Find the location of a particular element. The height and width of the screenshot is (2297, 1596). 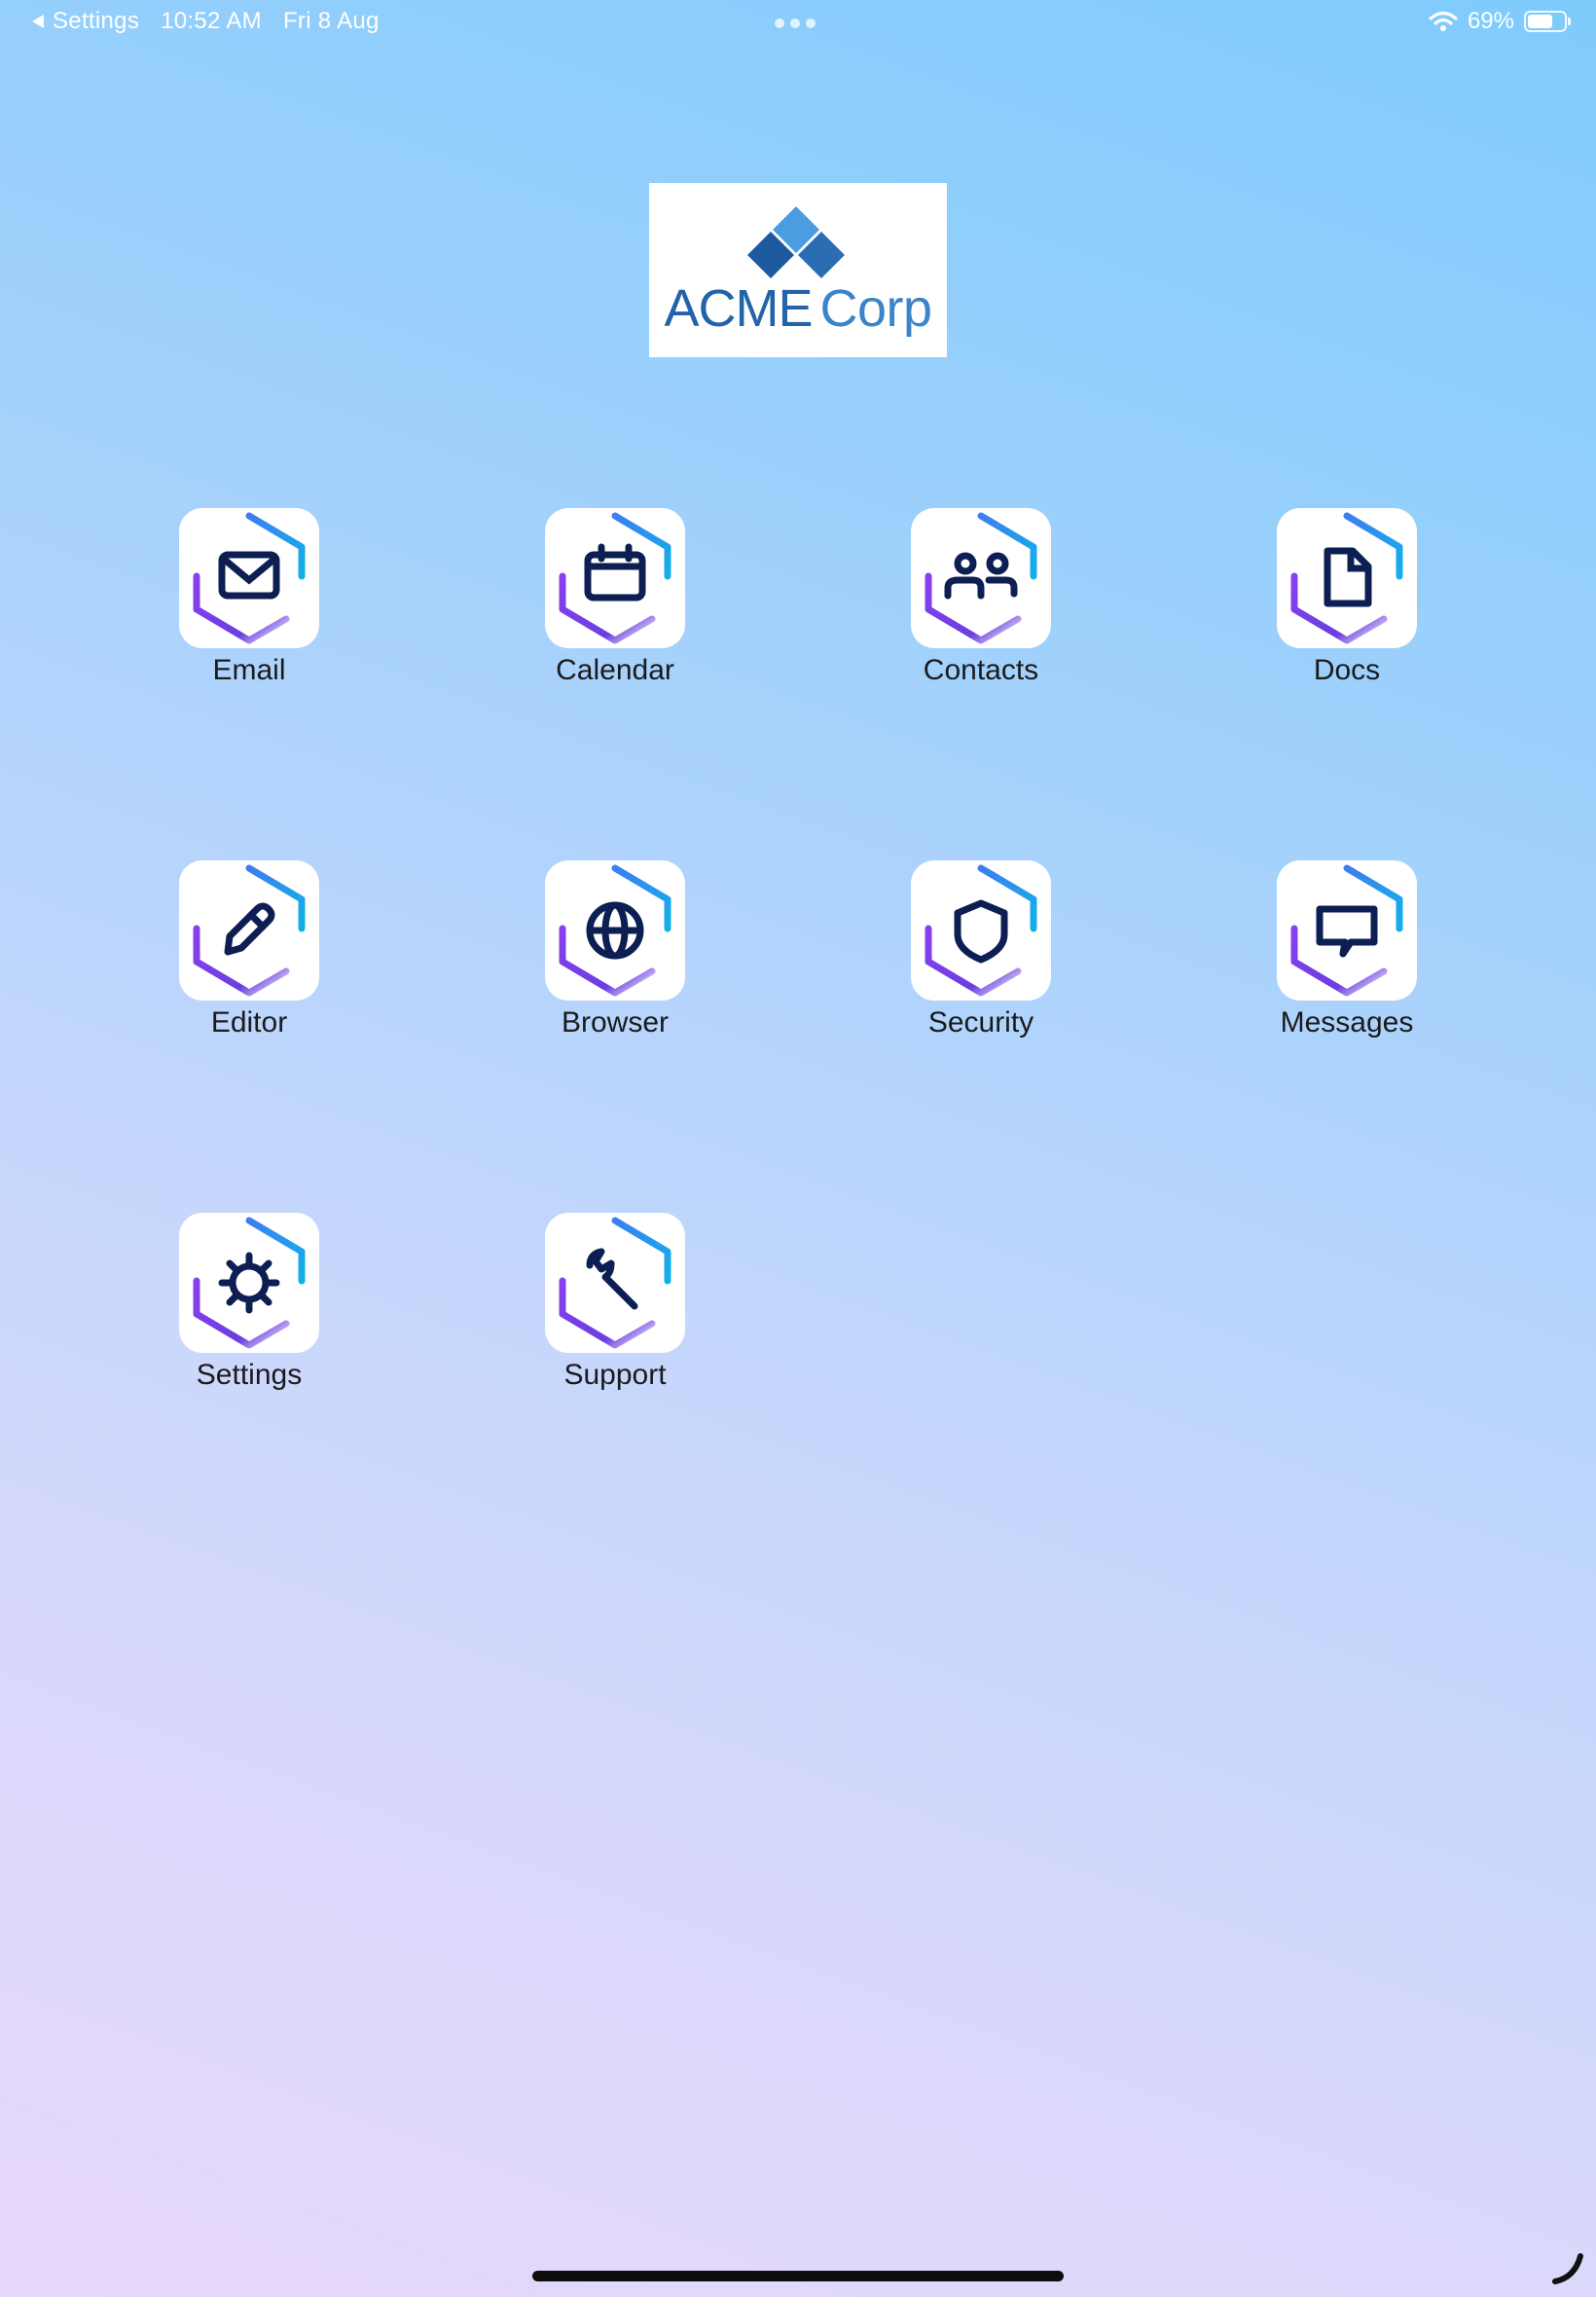

app-browser: Browser is located at coordinates (617, 958).